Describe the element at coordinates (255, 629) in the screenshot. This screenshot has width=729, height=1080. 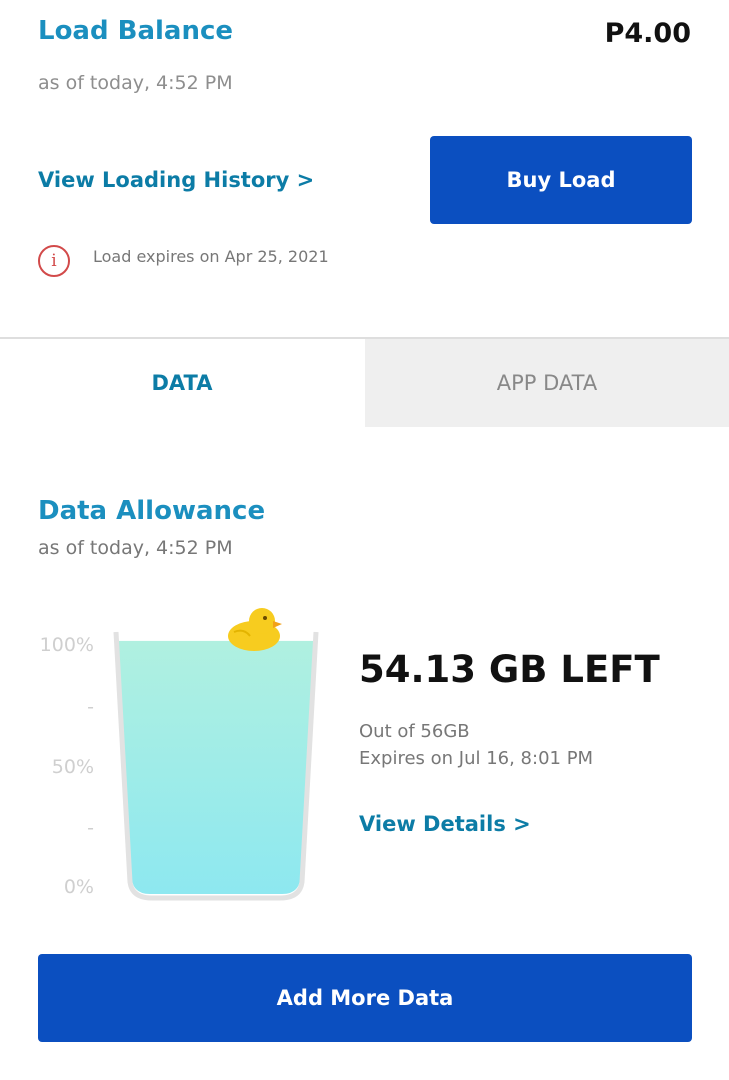
I see `duck-icon` at that location.